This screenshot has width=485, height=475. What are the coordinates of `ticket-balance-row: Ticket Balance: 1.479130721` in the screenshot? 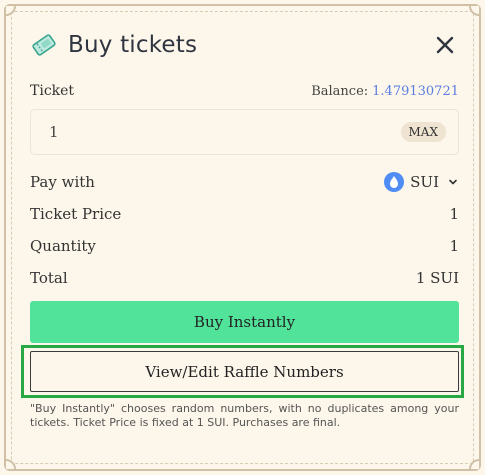 It's located at (244, 91).